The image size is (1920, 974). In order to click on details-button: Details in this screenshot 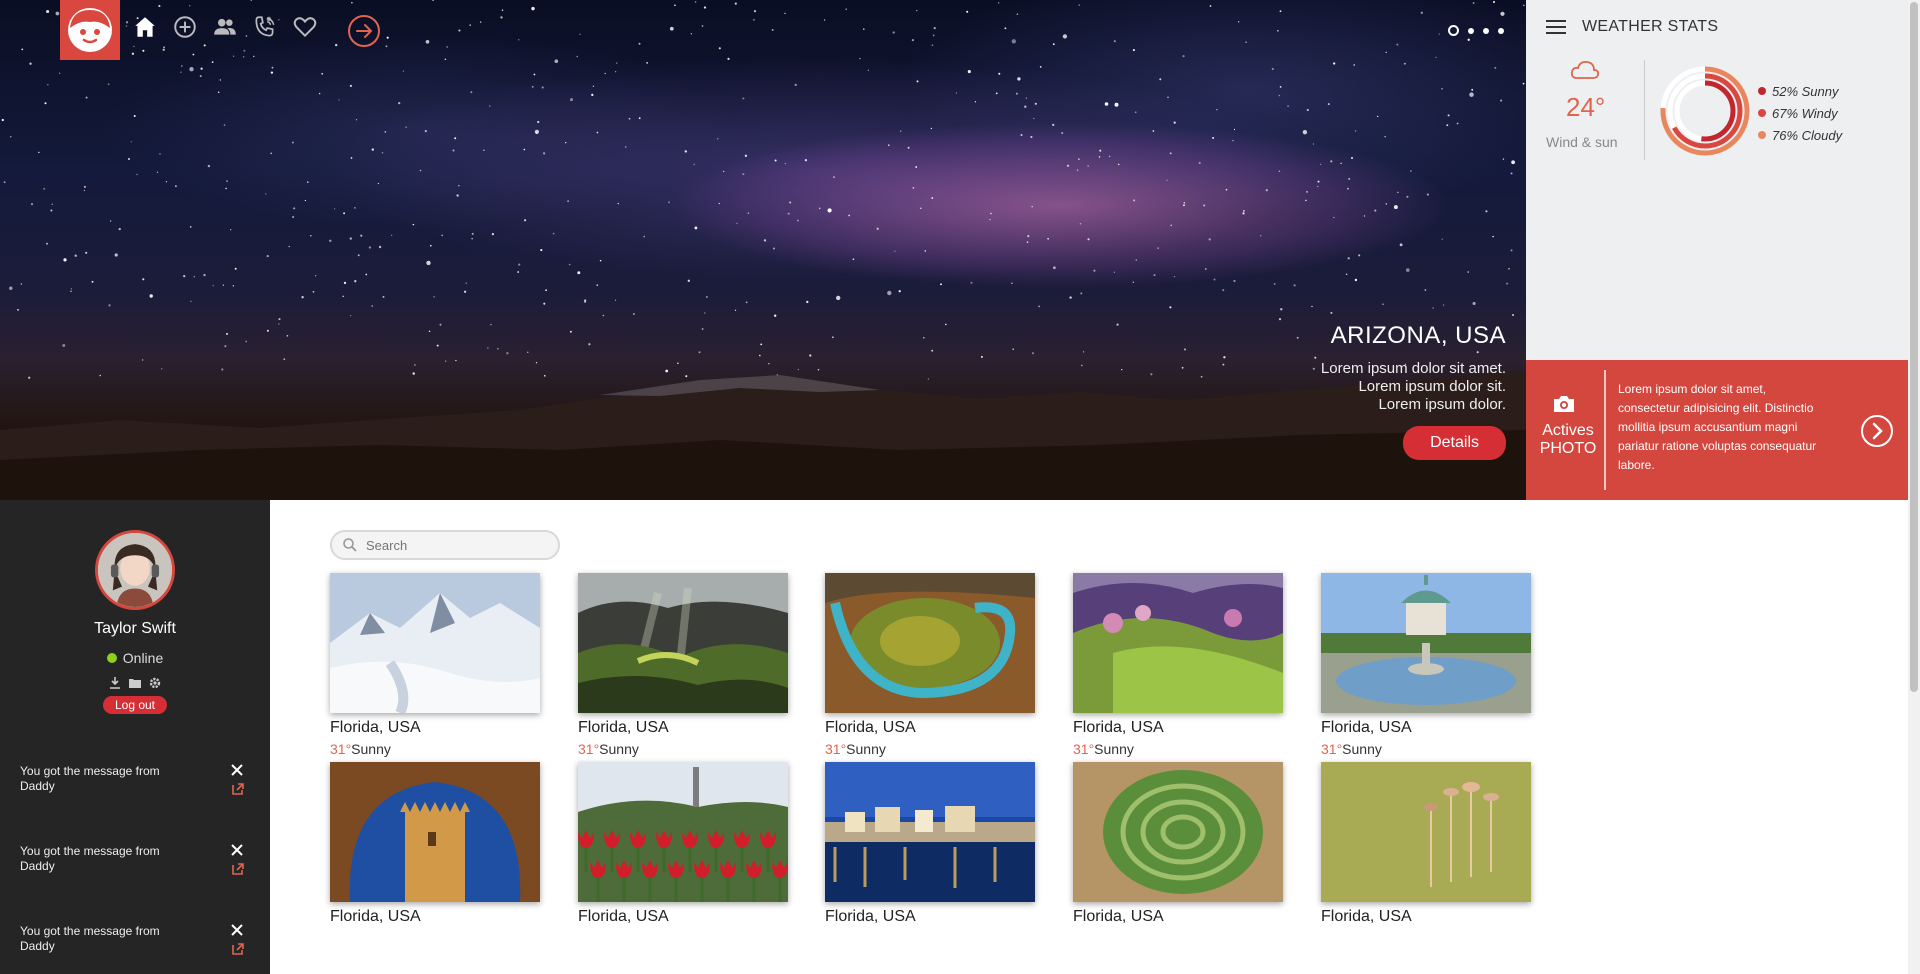, I will do `click(1454, 443)`.